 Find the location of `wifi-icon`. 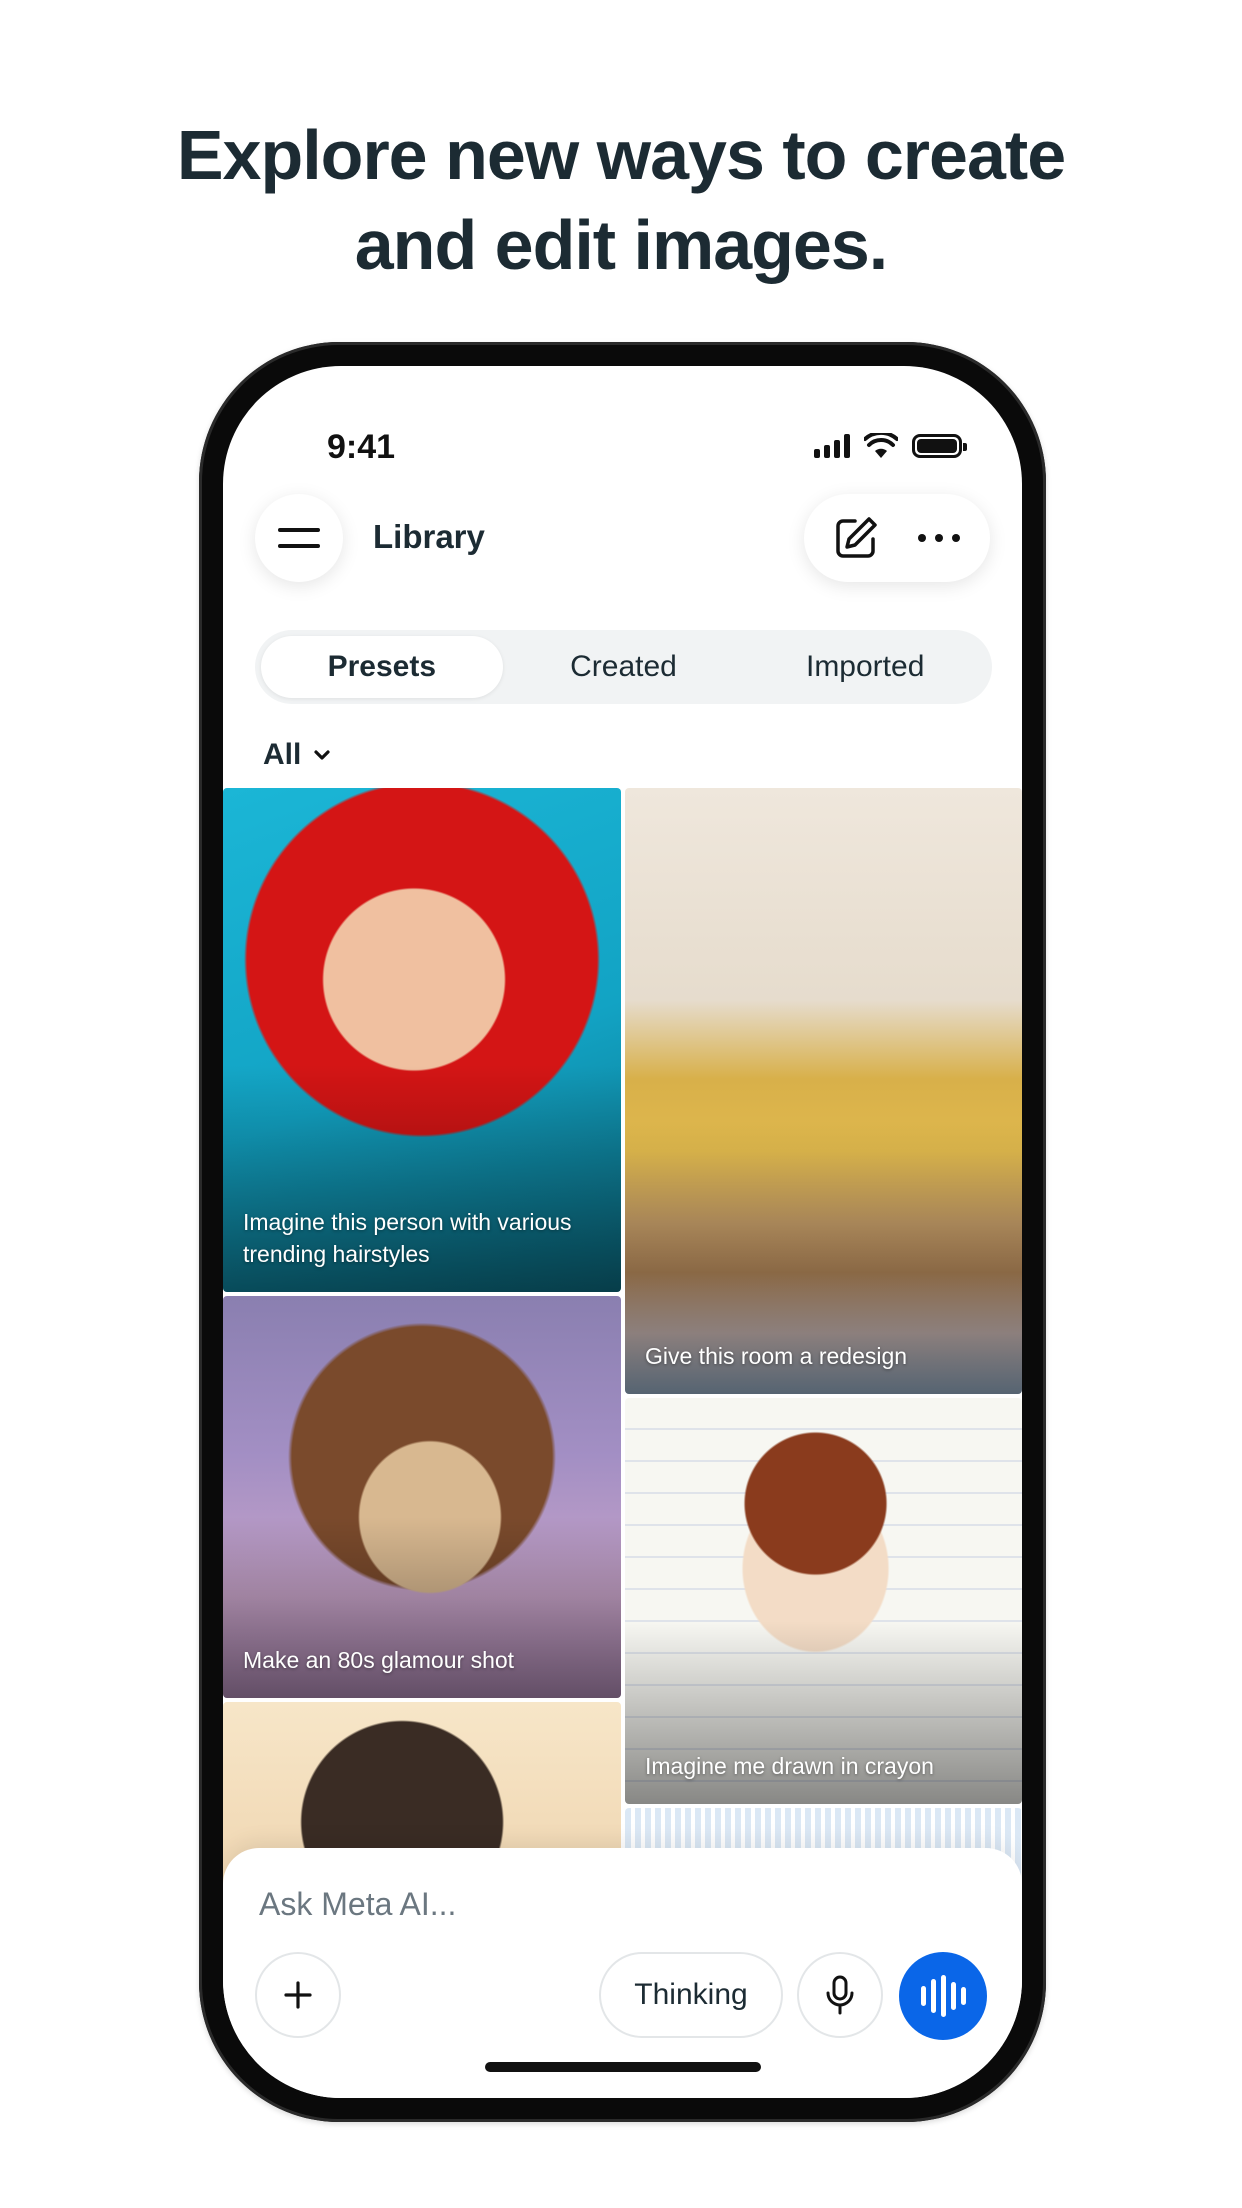

wifi-icon is located at coordinates (881, 445).